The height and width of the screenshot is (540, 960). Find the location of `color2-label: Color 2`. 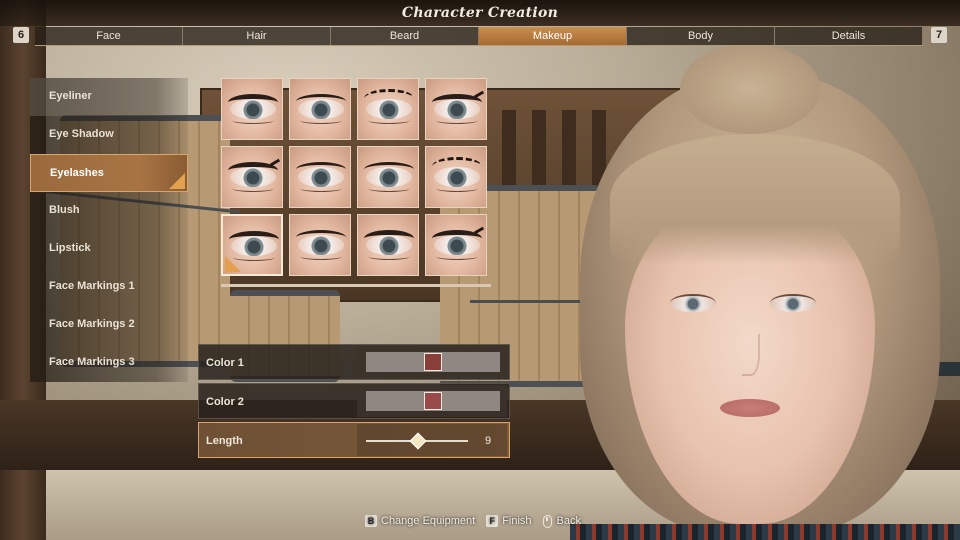

color2-label: Color 2 is located at coordinates (225, 402).